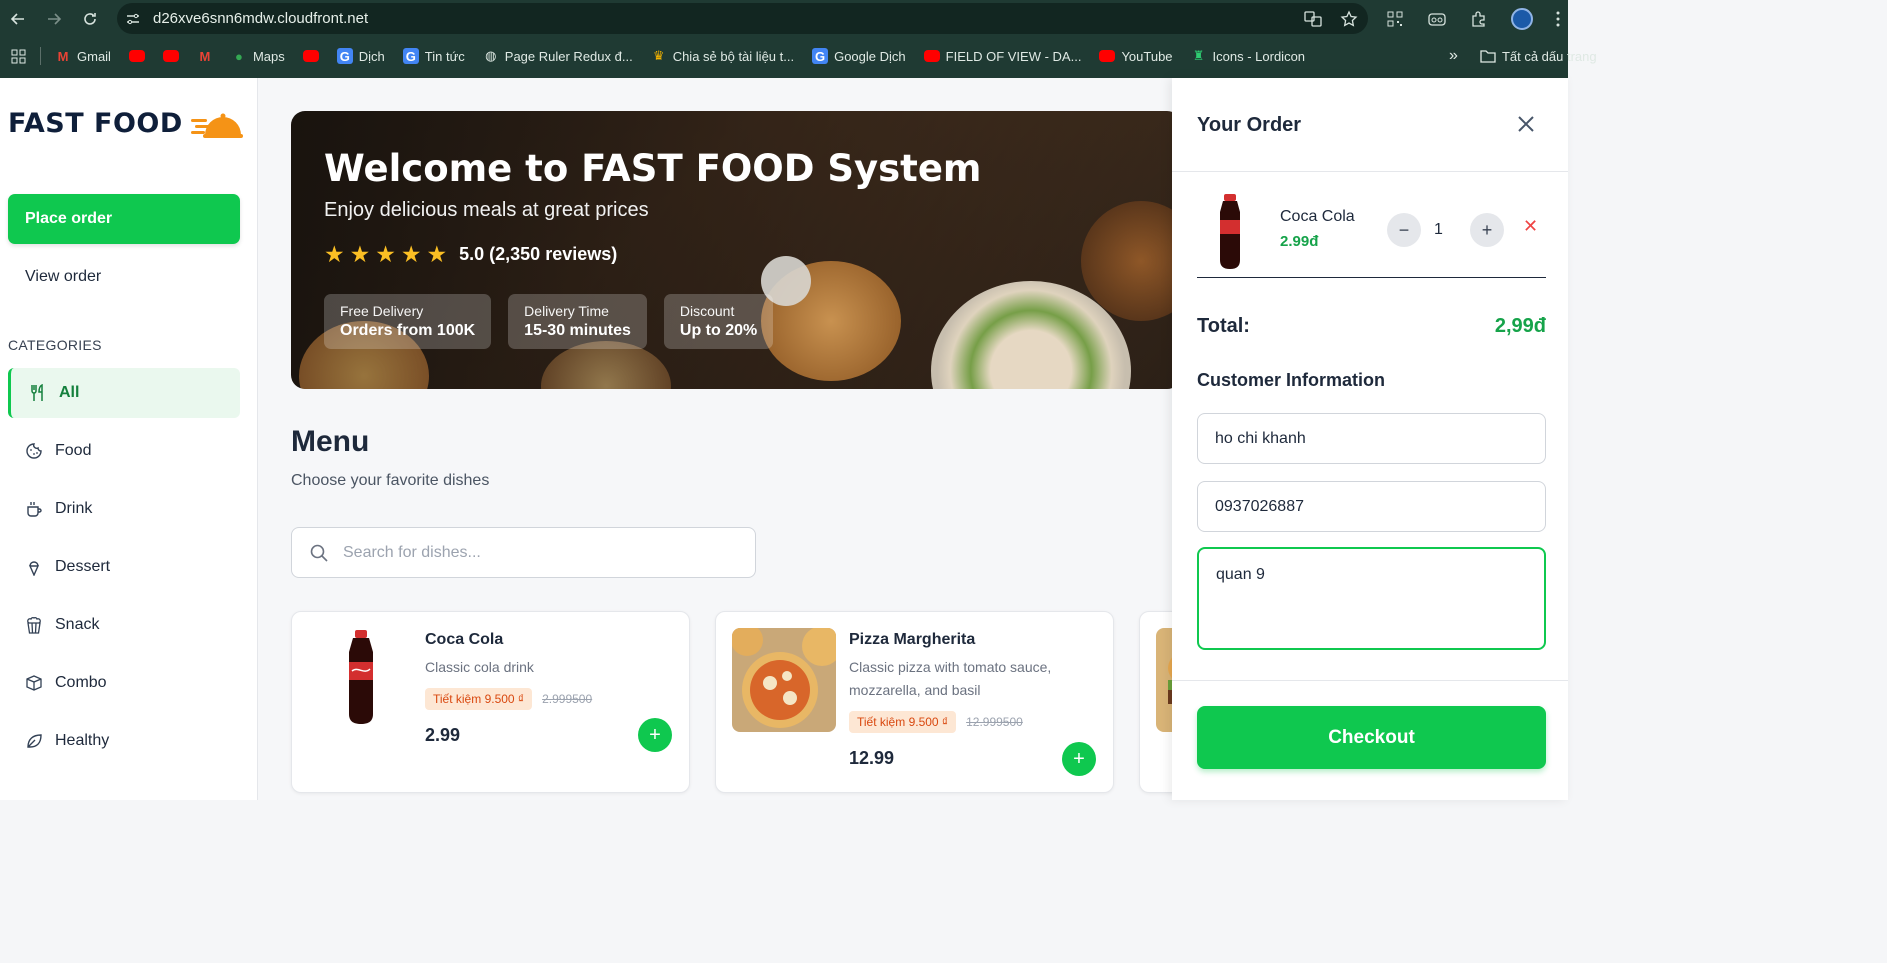 The image size is (1887, 963). What do you see at coordinates (1371, 438) in the screenshot?
I see `customer-name-field` at bounding box center [1371, 438].